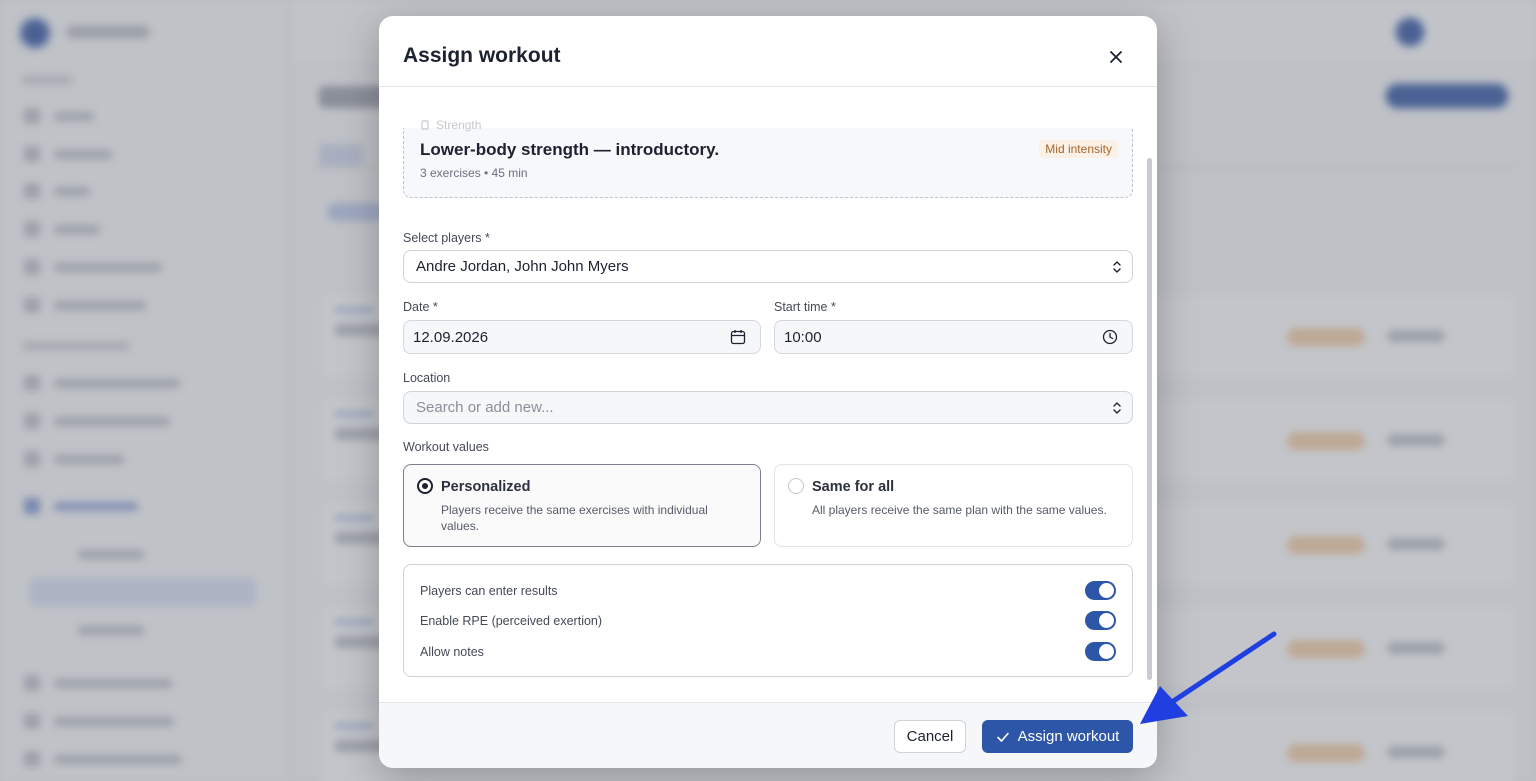  What do you see at coordinates (1149, 419) in the screenshot?
I see `dialog-scrollbar` at bounding box center [1149, 419].